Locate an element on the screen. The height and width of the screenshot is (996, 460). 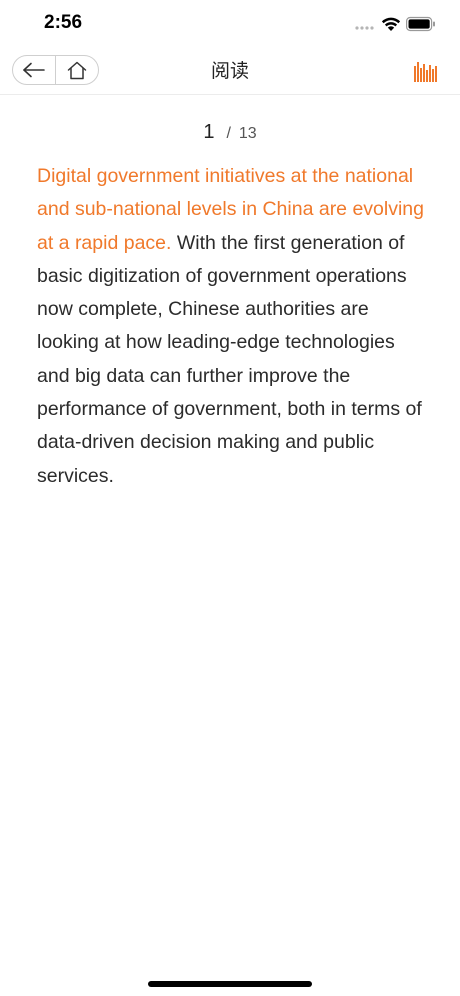
battery-icon is located at coordinates (420, 24).